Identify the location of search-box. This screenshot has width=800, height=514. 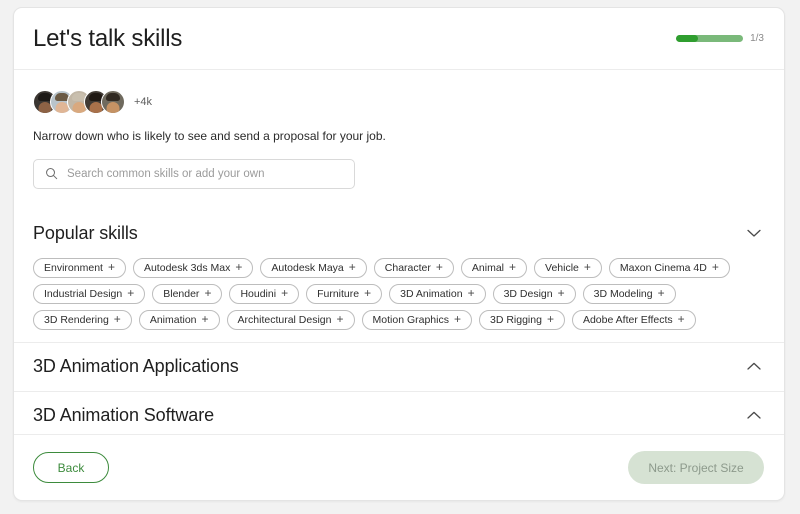
(194, 173).